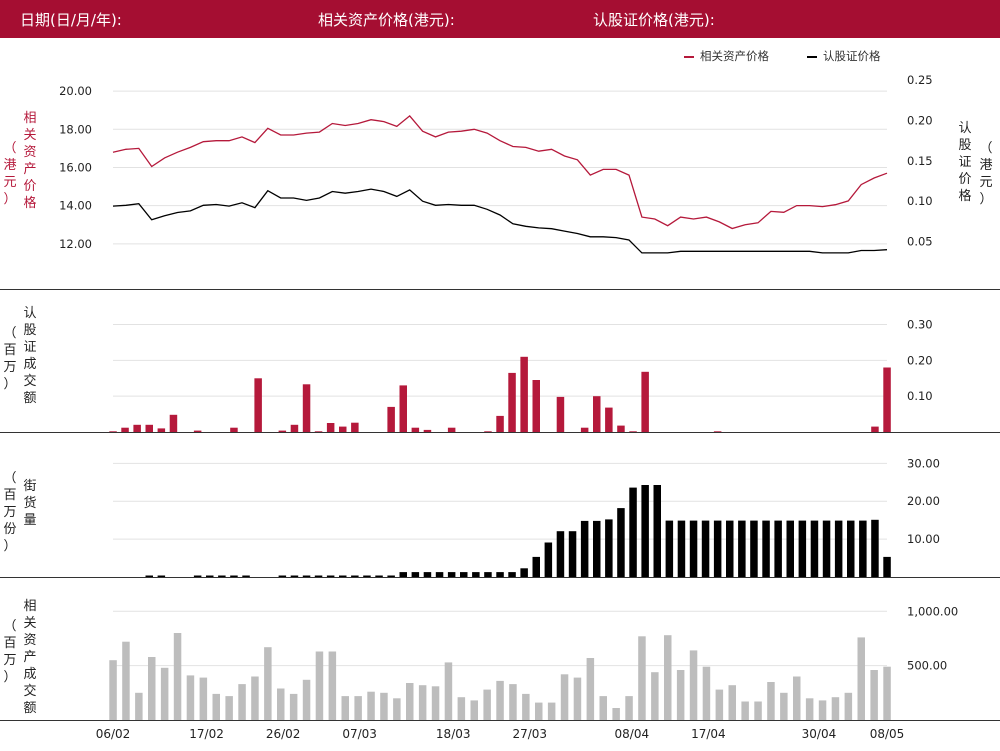 The image size is (1000, 751). What do you see at coordinates (887, 734) in the screenshot?
I see `x-tick-label: 08/05` at bounding box center [887, 734].